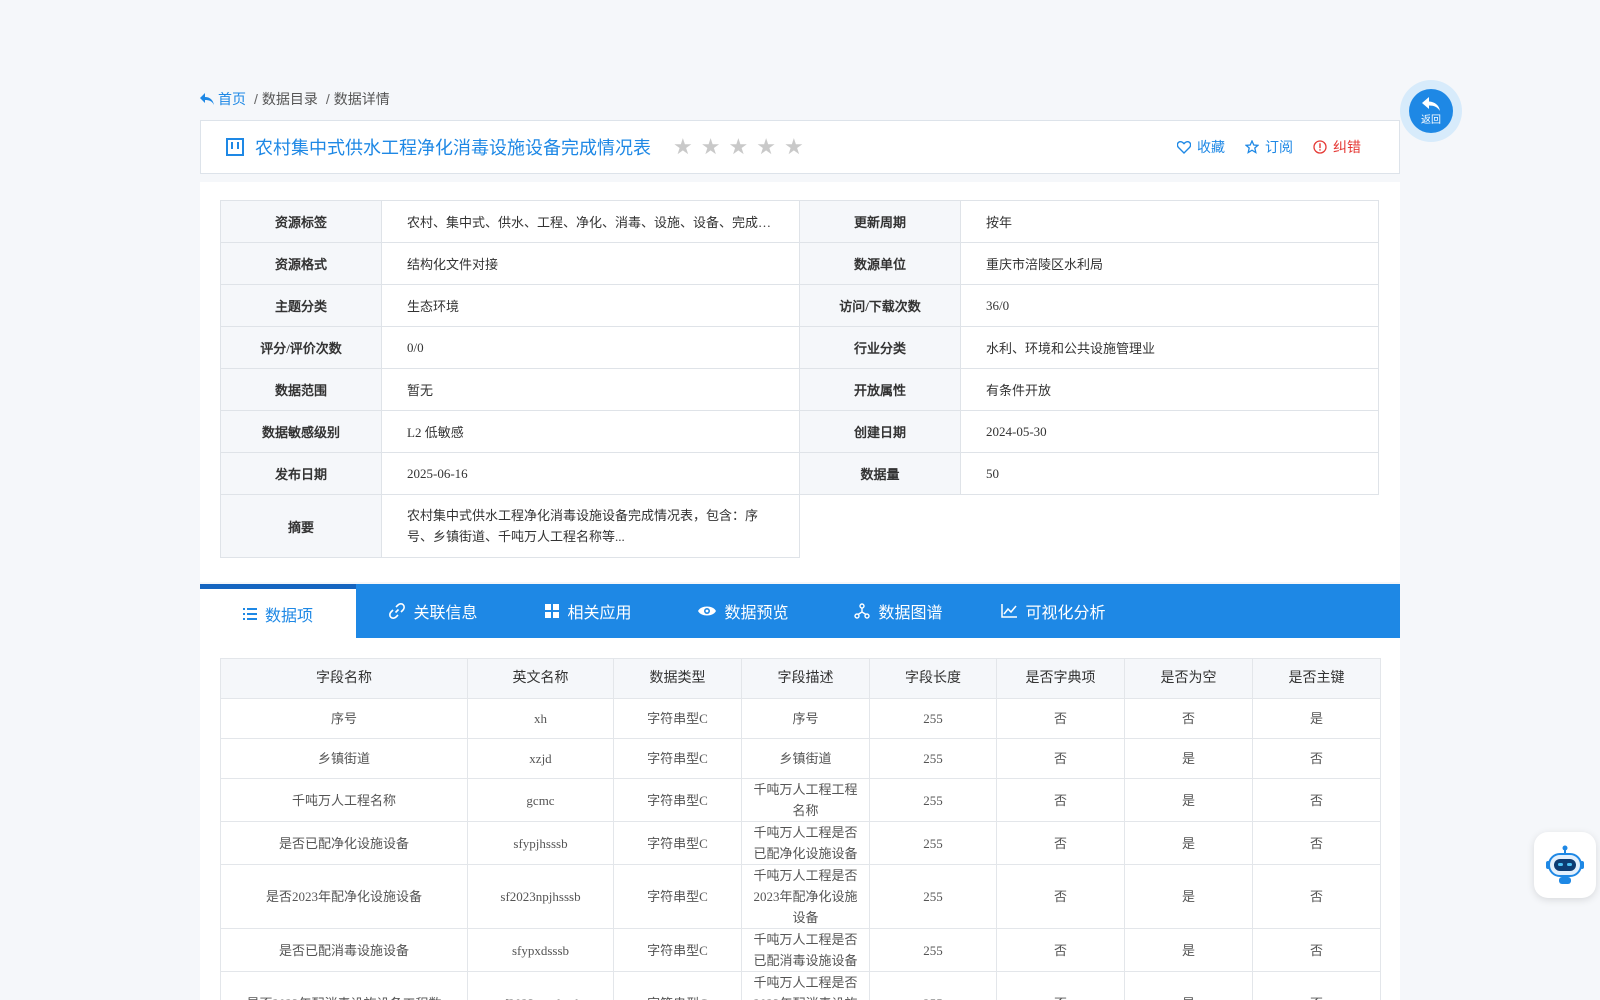 The height and width of the screenshot is (1000, 1600). I want to click on info-value: 按年, so click(1169, 221).